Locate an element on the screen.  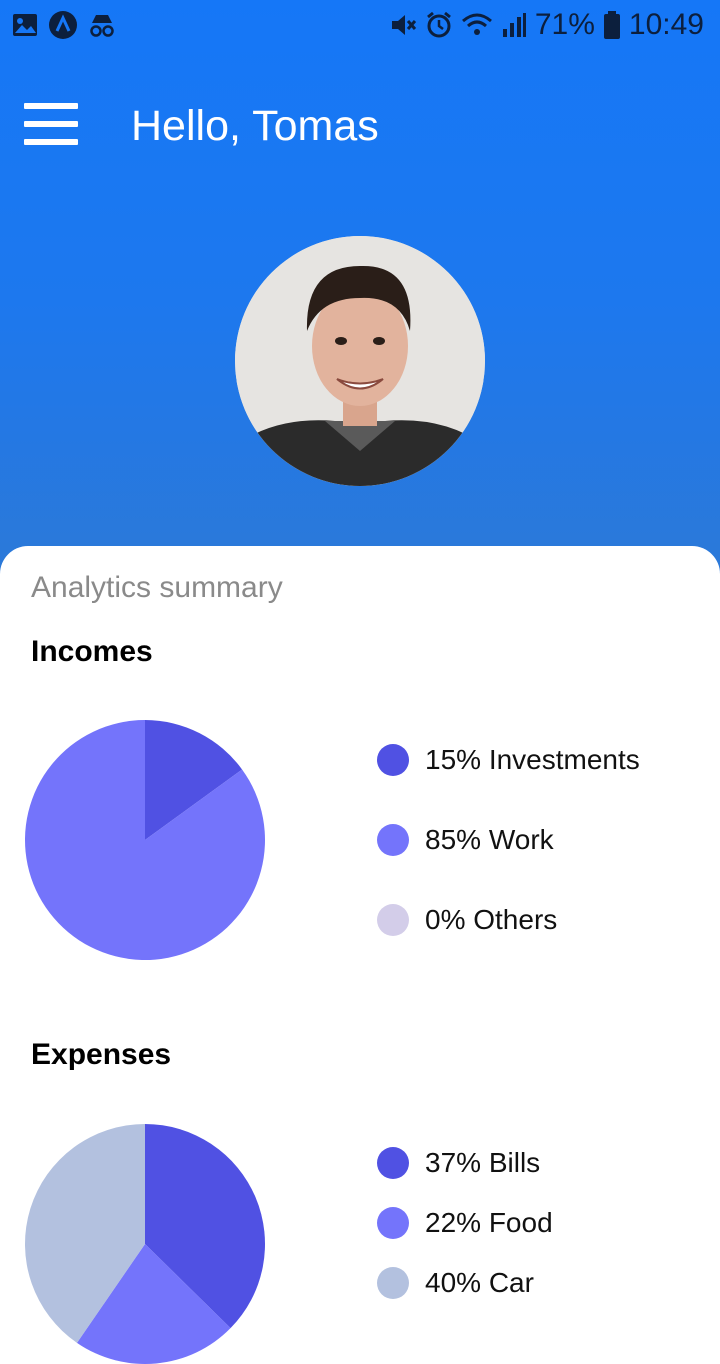
legend-dot-work is located at coordinates (393, 840).